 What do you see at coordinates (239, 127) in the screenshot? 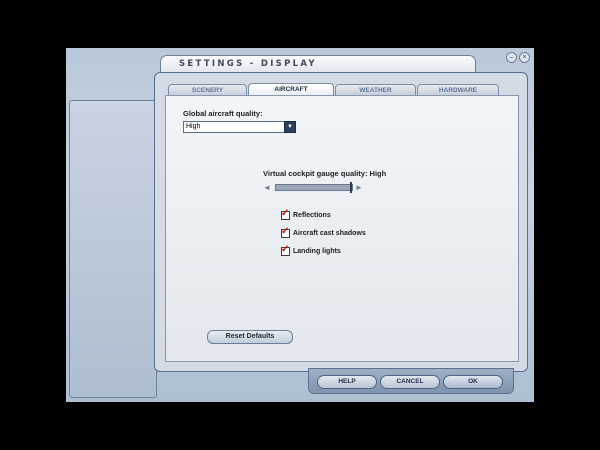
I see `global-quality-dropdown: High ▼` at bounding box center [239, 127].